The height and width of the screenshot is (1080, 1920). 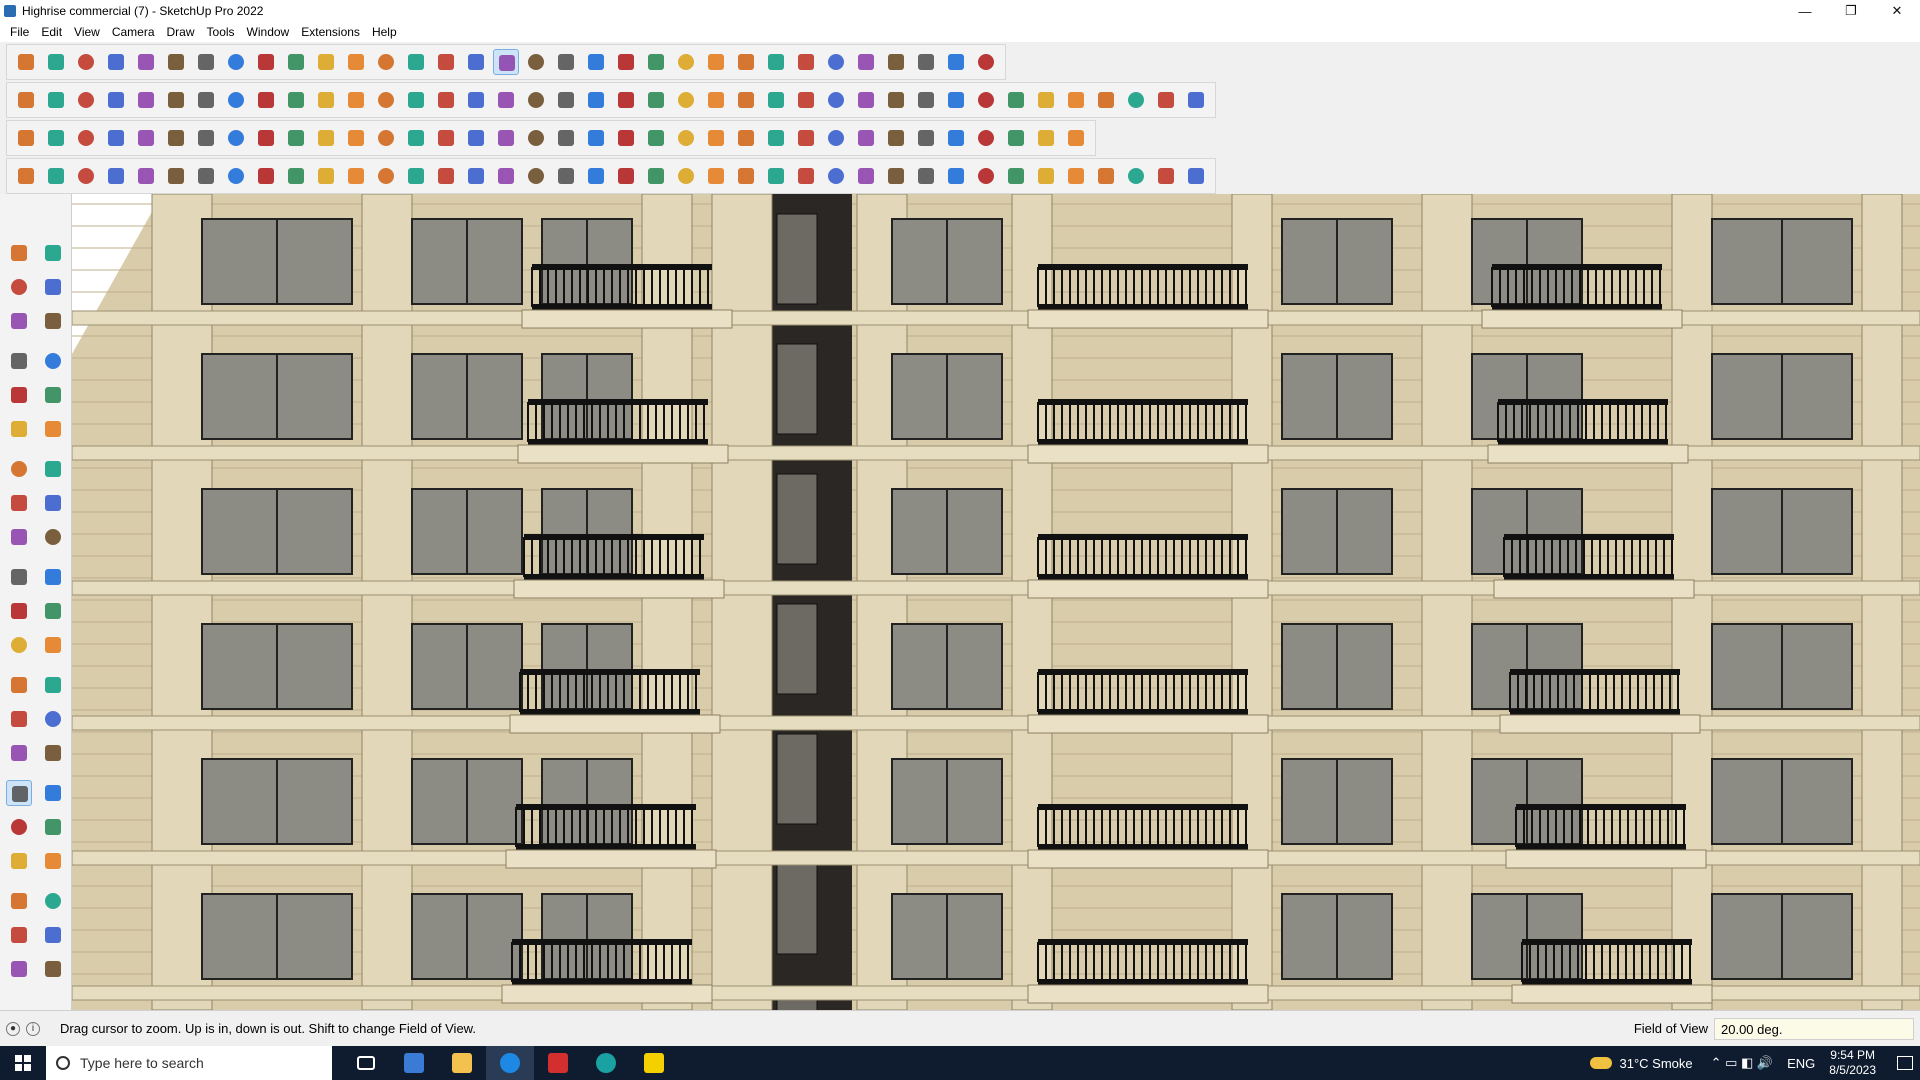 What do you see at coordinates (53, 719) in the screenshot?
I see `3d-text-icon` at bounding box center [53, 719].